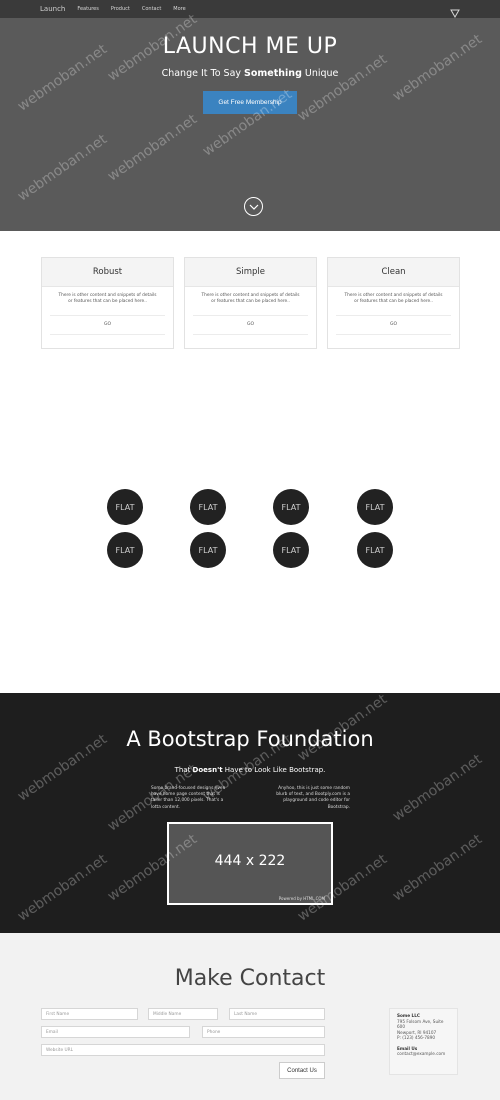  I want to click on phone-field: Phone, so click(263, 1032).